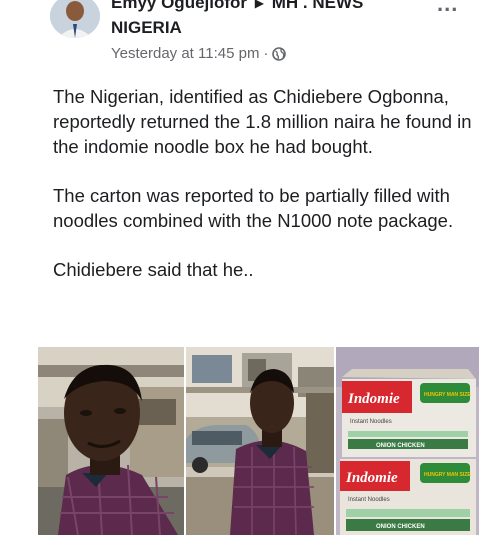 The width and height of the screenshot is (489, 535). I want to click on carton-product-text-top: Instant Noodles, so click(371, 422).